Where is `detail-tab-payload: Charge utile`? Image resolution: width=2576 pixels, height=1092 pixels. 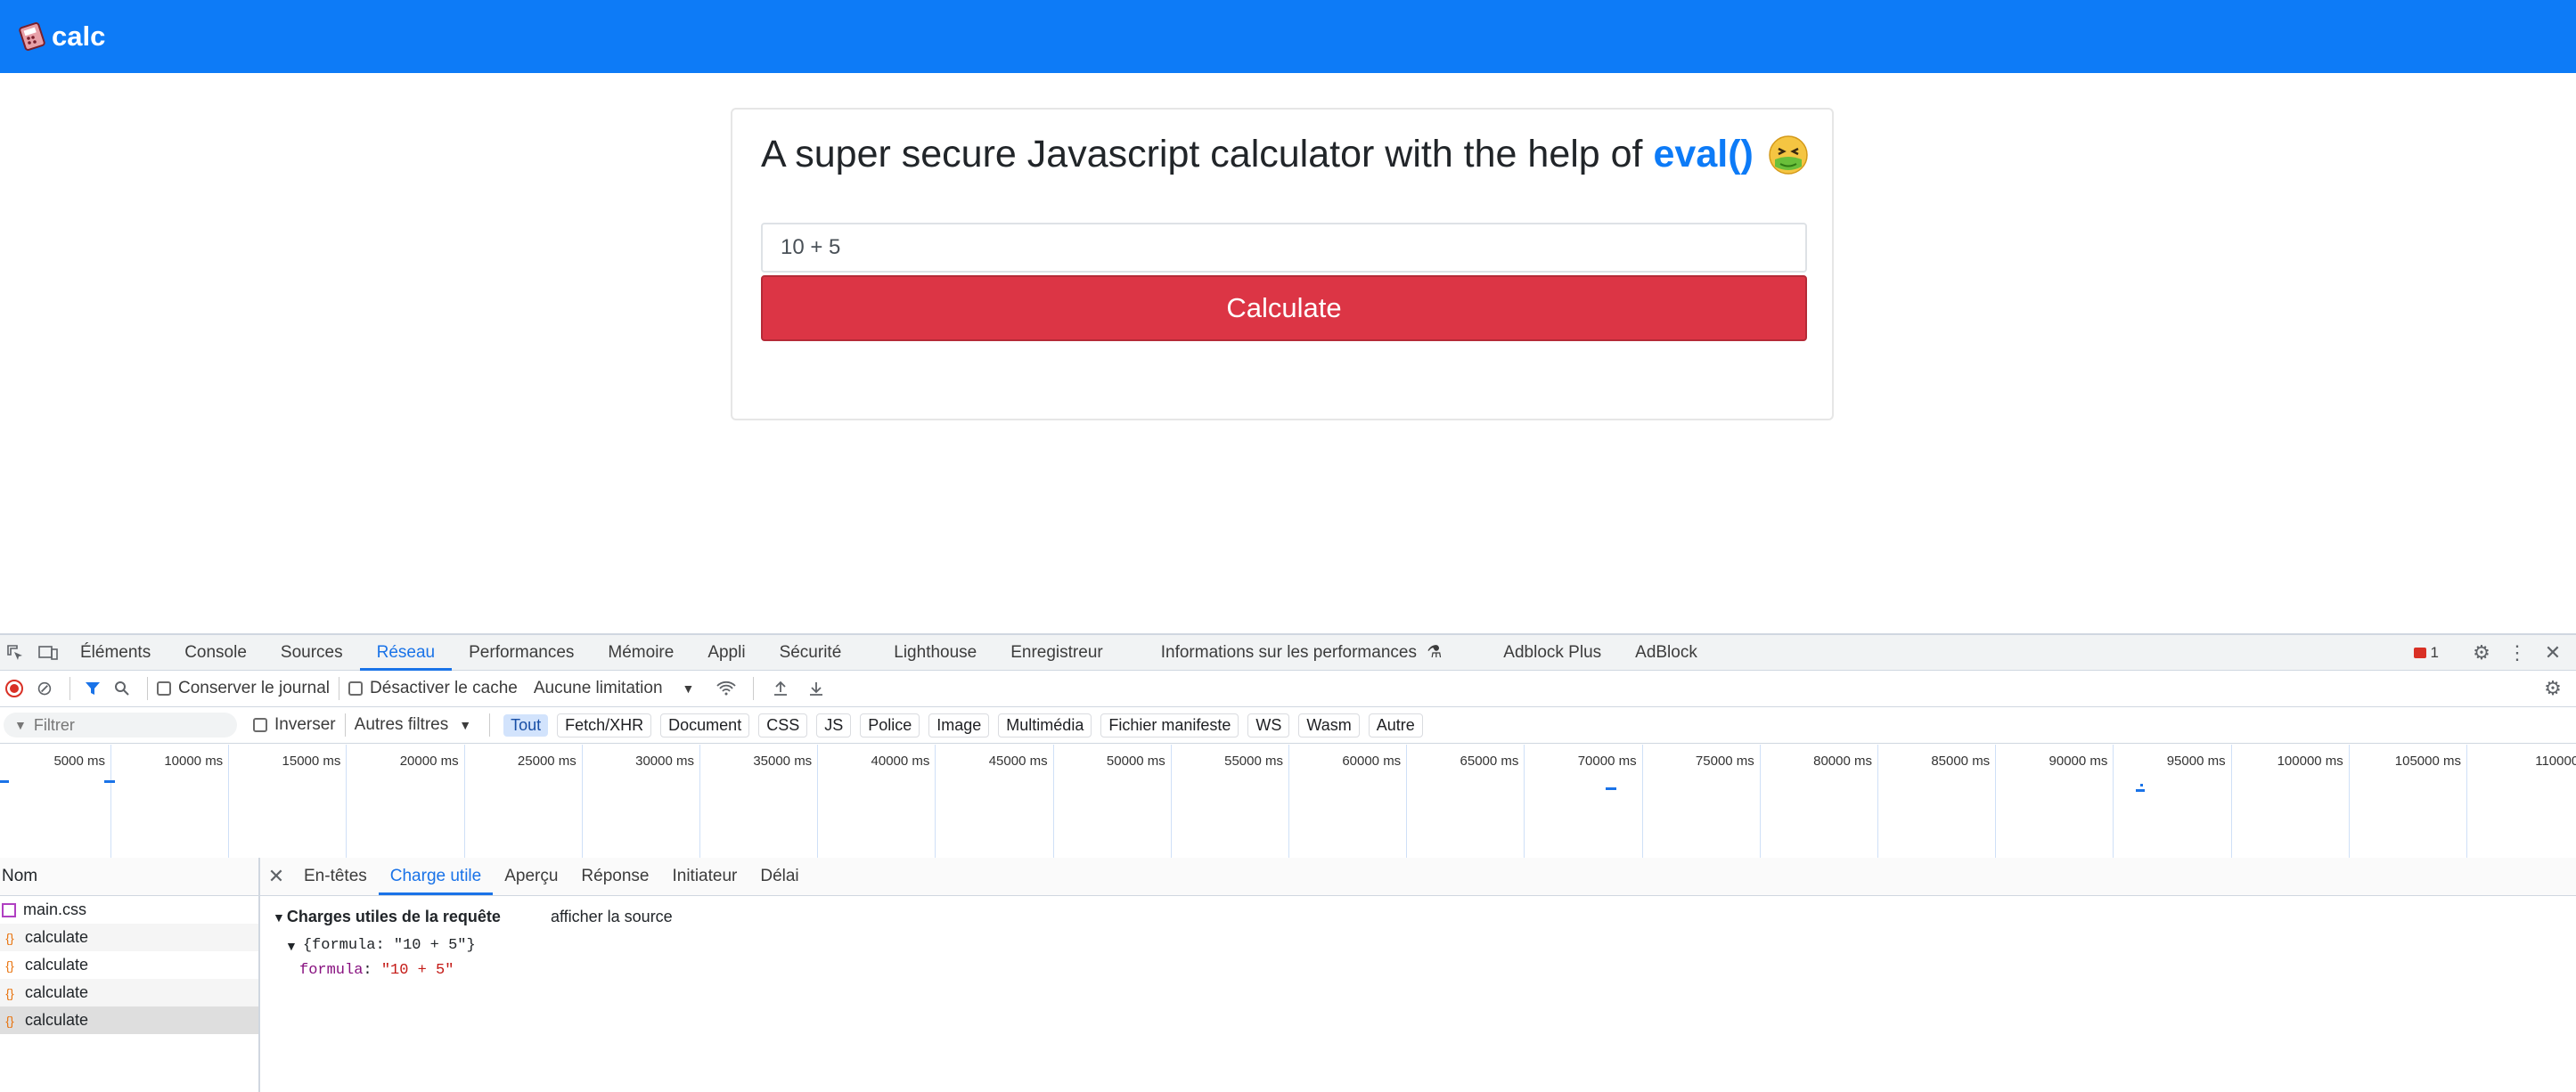 detail-tab-payload: Charge utile is located at coordinates (436, 876).